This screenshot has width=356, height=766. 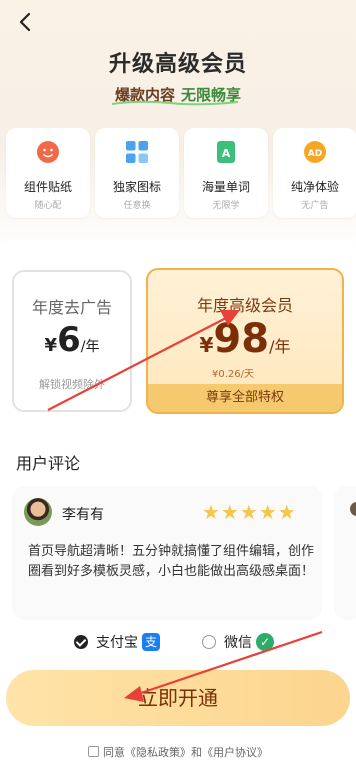 I want to click on feature-subtitle: 无限学, so click(x=226, y=206).